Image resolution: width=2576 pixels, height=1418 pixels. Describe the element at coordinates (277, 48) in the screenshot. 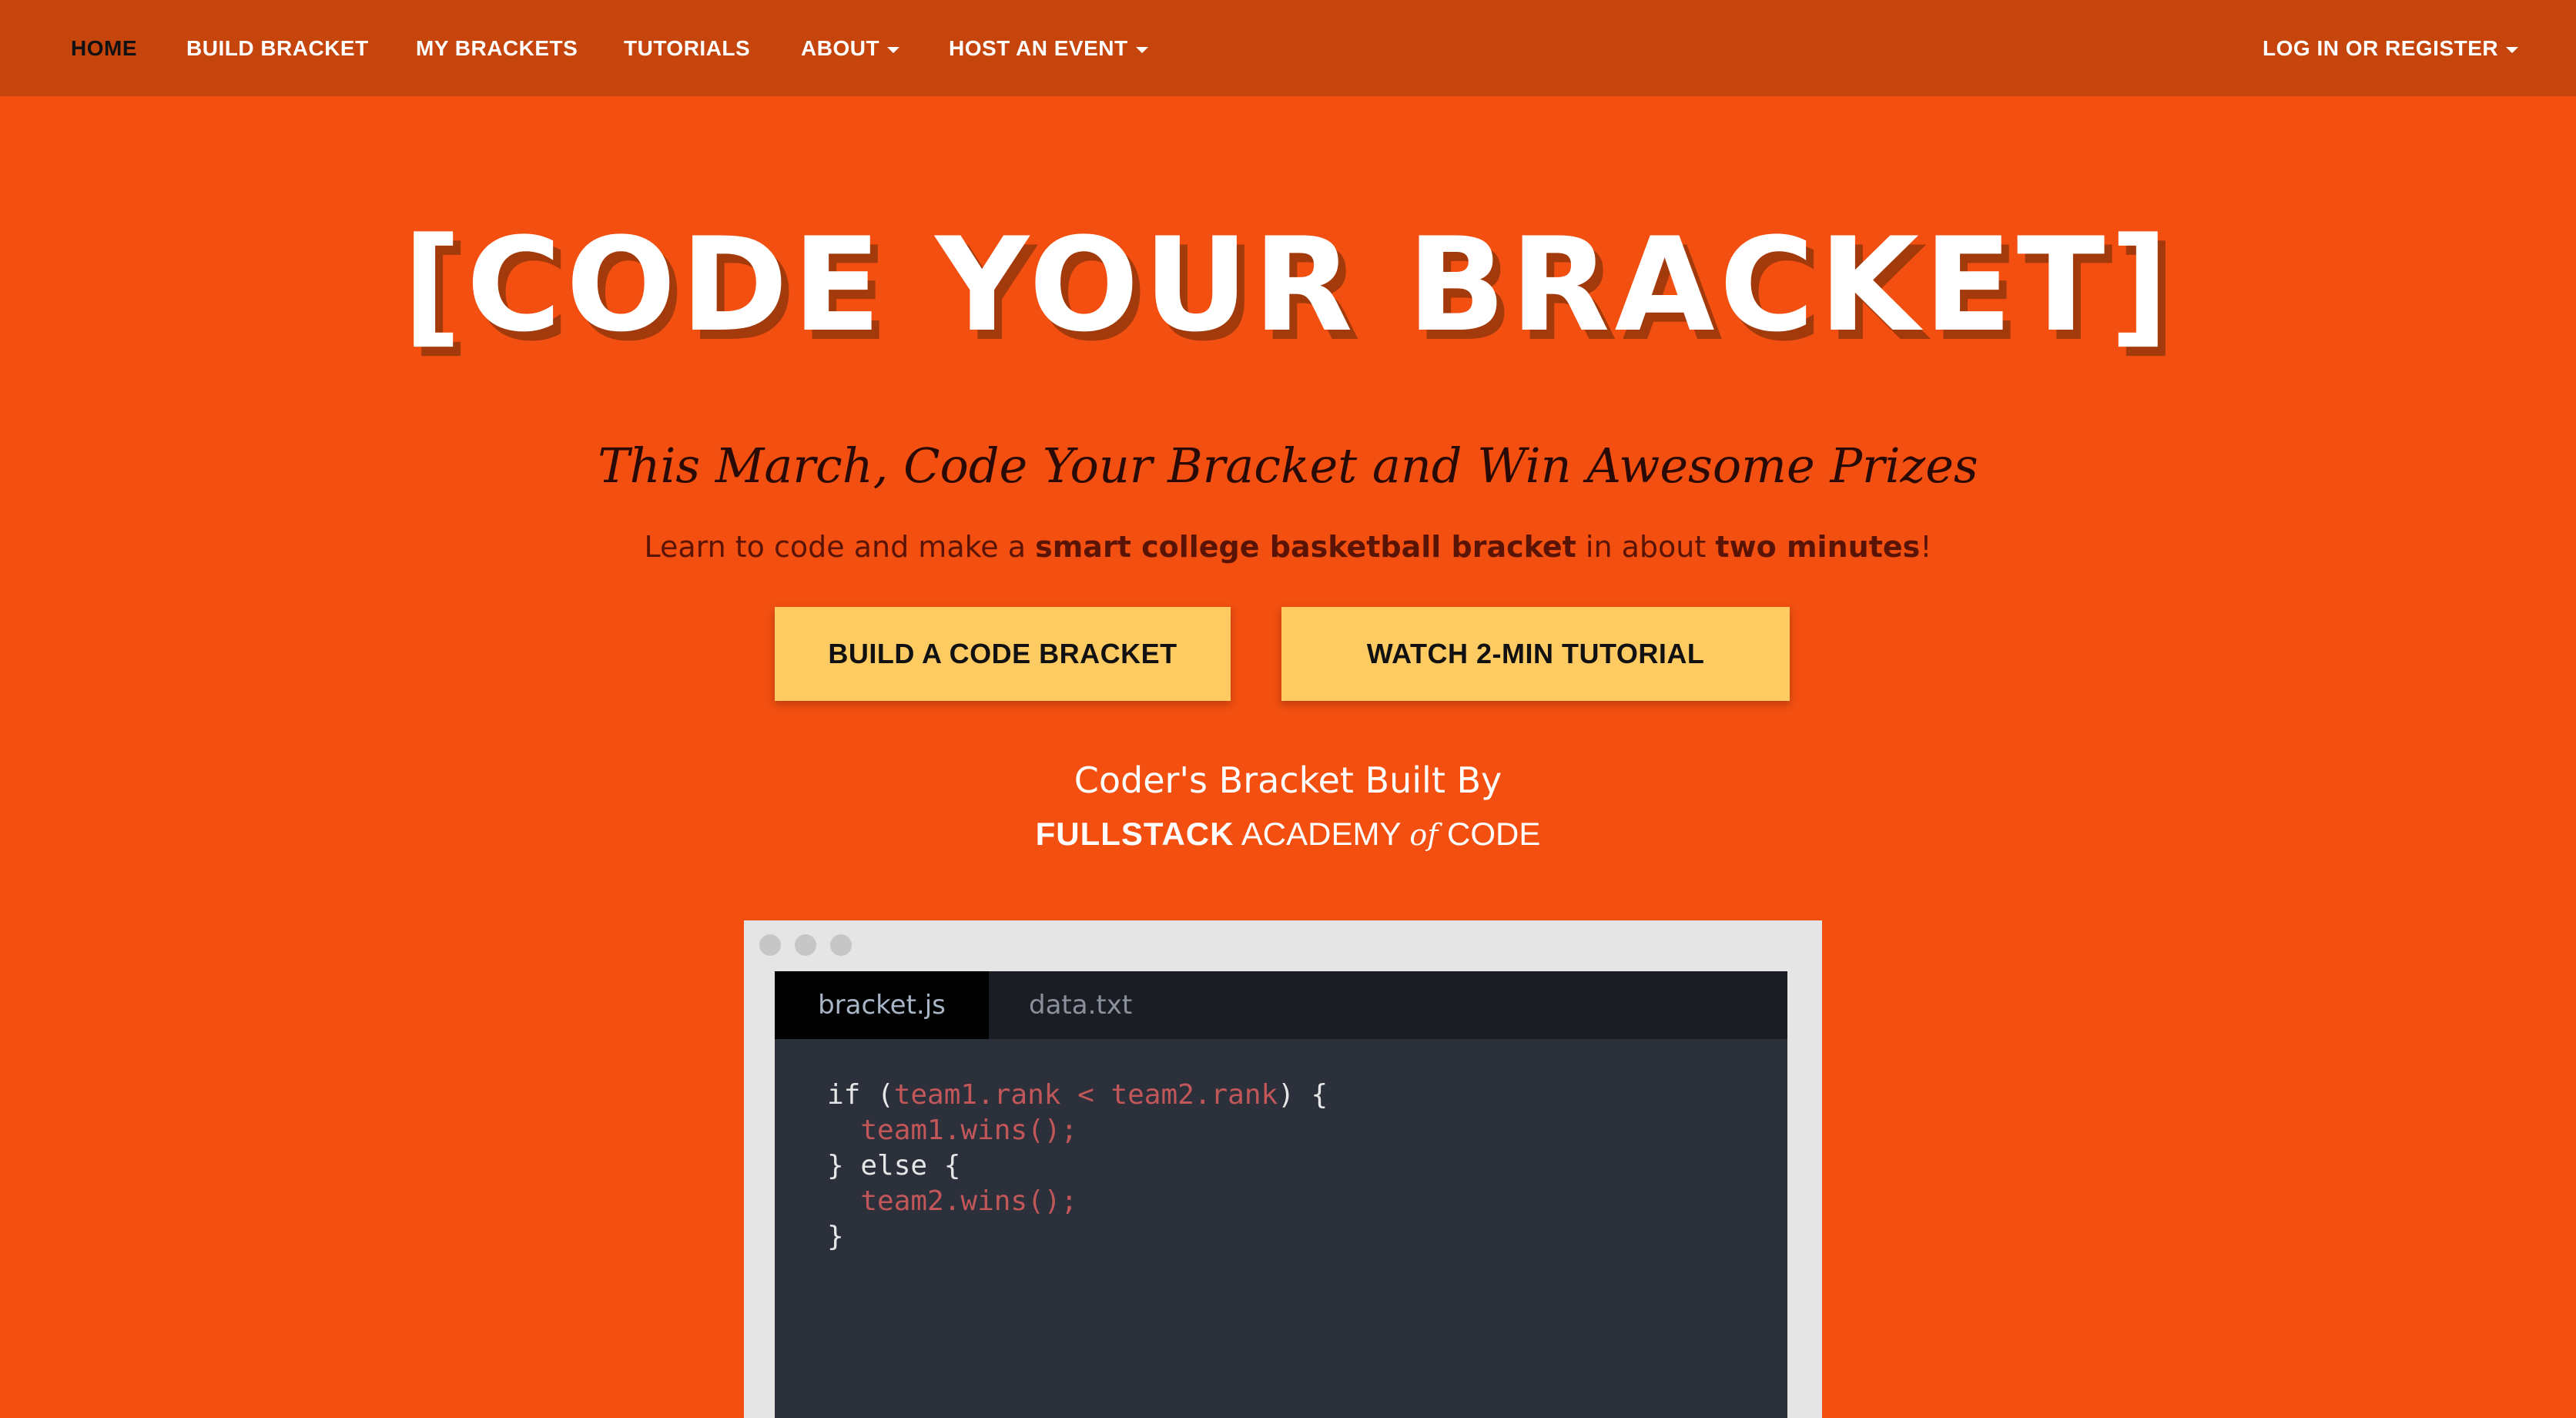

I see `nav-build-bracket: BUILD BRACKET` at that location.